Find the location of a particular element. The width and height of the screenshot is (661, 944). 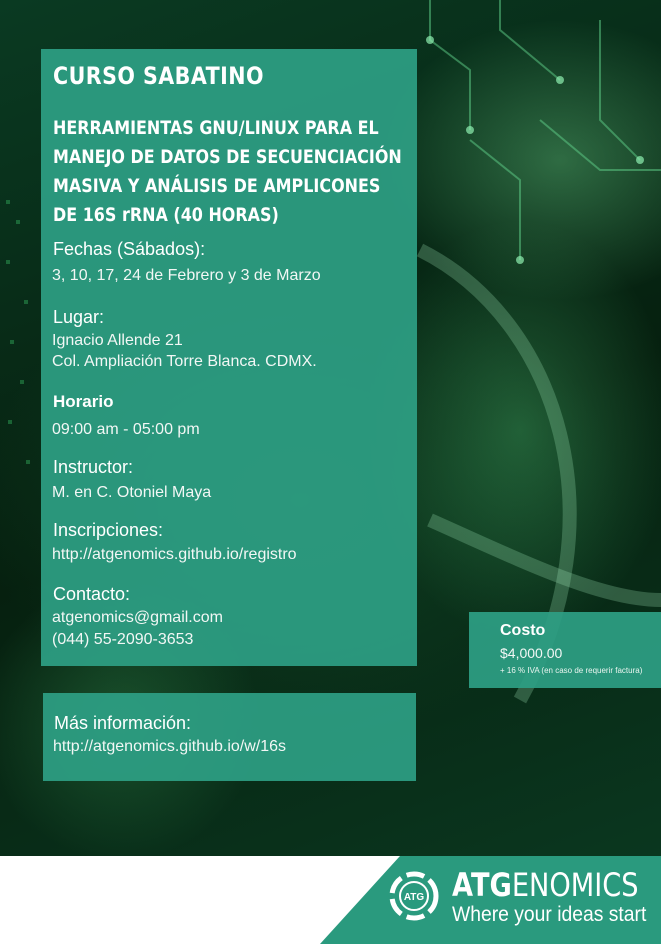

schedule-value: 09:00 am - 05:00 pm is located at coordinates (126, 429).